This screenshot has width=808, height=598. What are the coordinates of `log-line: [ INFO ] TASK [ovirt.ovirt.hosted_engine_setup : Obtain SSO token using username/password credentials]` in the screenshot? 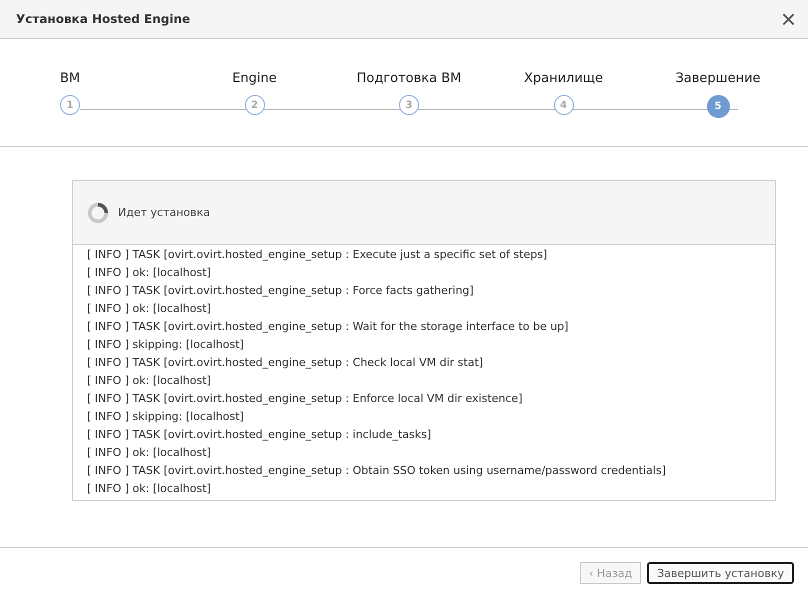 It's located at (377, 471).